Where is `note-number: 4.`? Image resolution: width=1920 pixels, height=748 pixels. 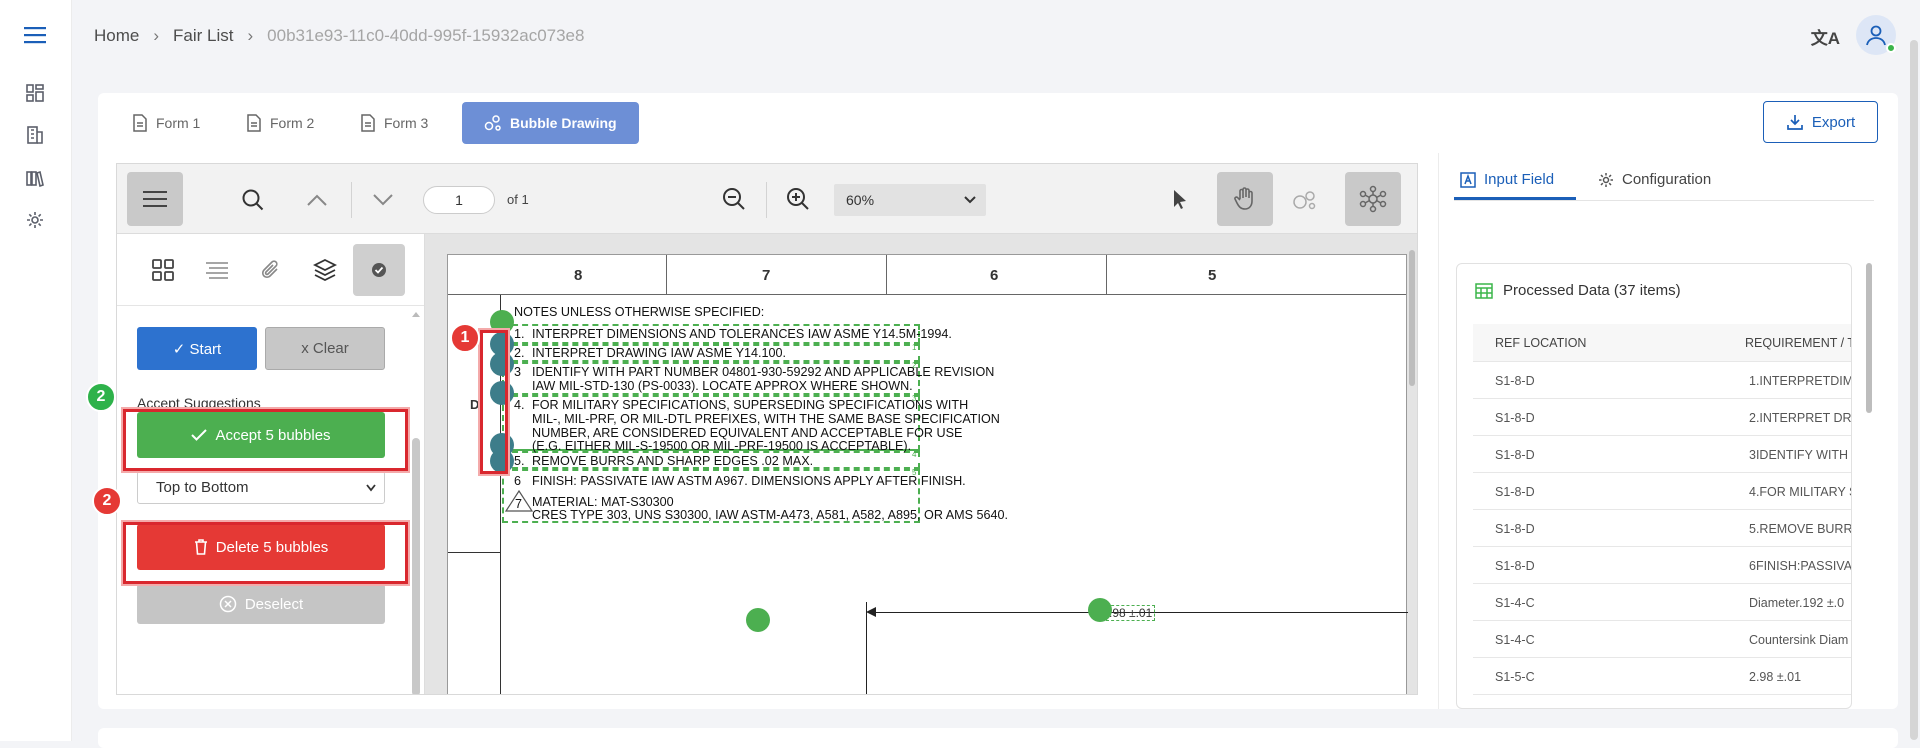 note-number: 4. is located at coordinates (519, 405).